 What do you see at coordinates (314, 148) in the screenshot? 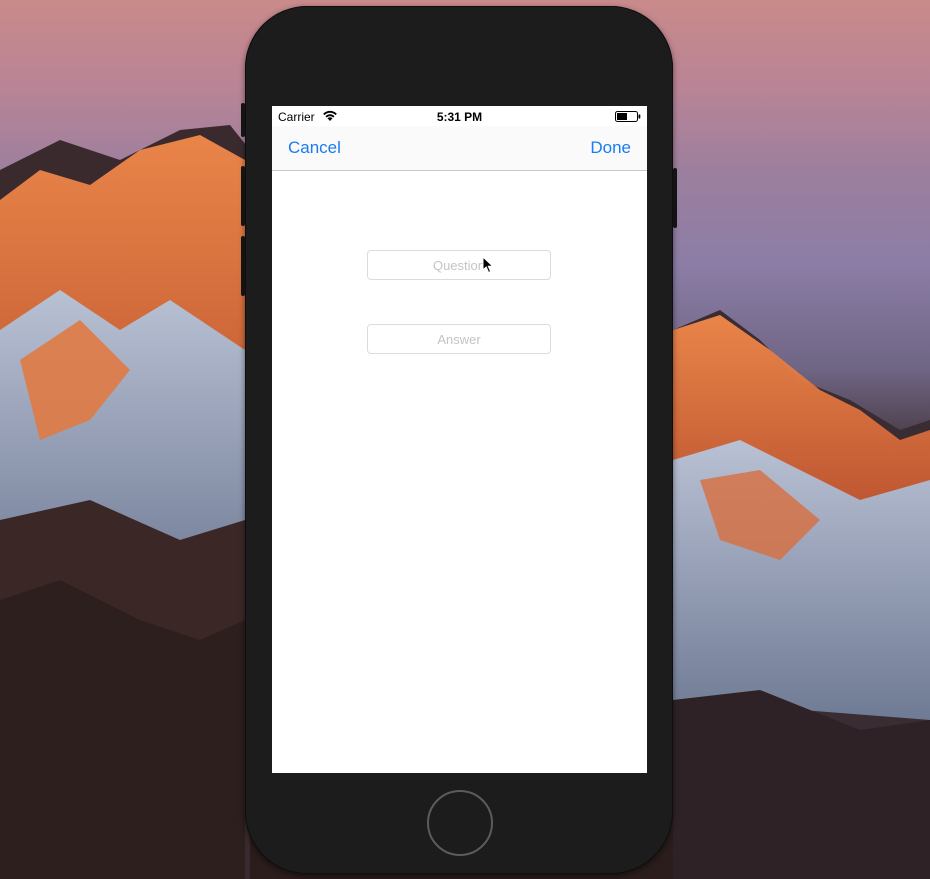
I see `cancel-button: Cancel` at bounding box center [314, 148].